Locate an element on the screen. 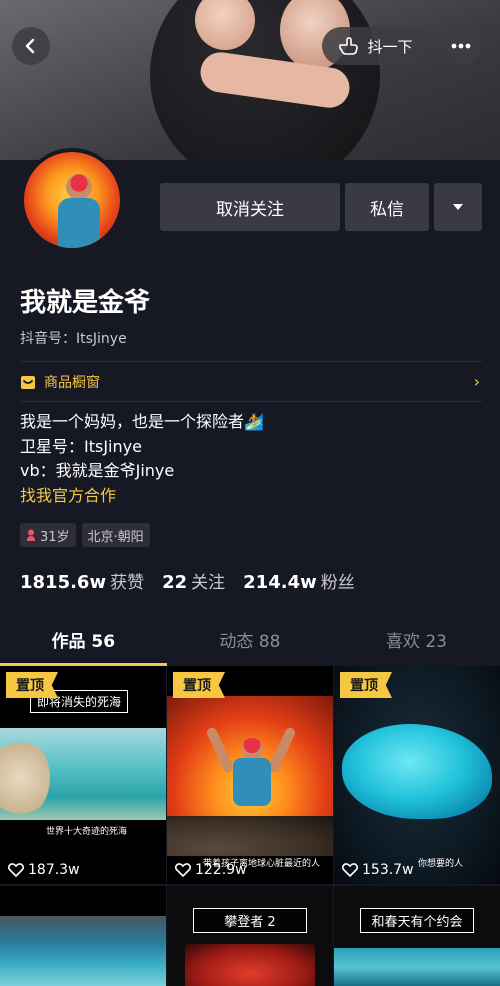 The image size is (500, 986). video-title: 和春天有个约会 is located at coordinates (417, 920).